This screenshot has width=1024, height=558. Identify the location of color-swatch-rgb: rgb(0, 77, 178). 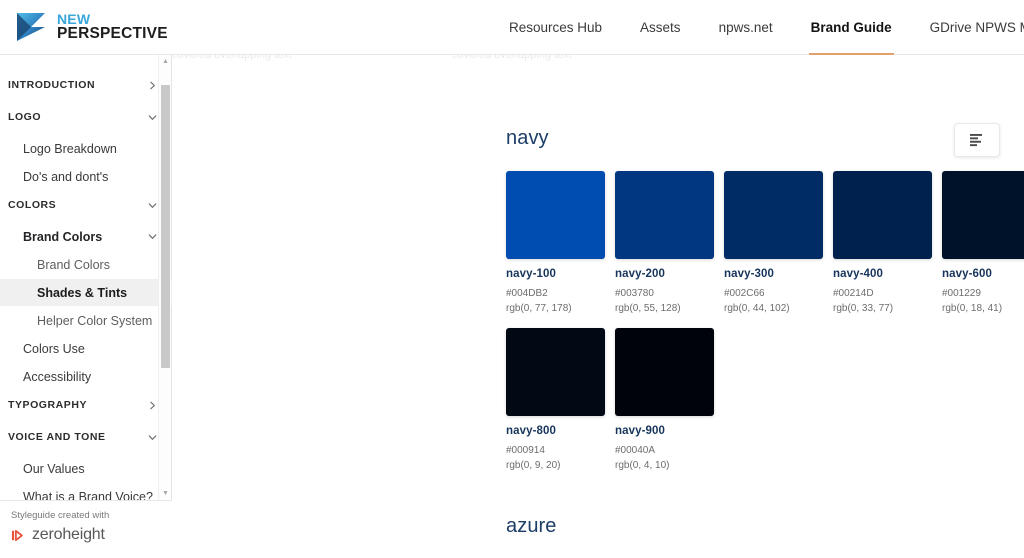
(539, 308).